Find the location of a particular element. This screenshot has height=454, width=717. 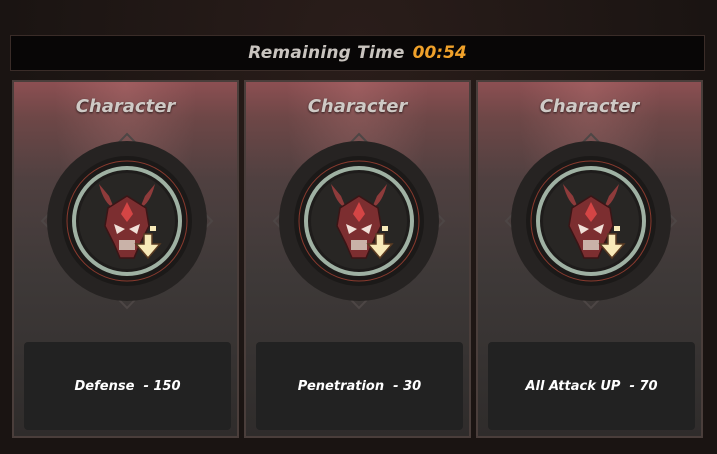

stat-text: Defense - 150 is located at coordinates (127, 386).